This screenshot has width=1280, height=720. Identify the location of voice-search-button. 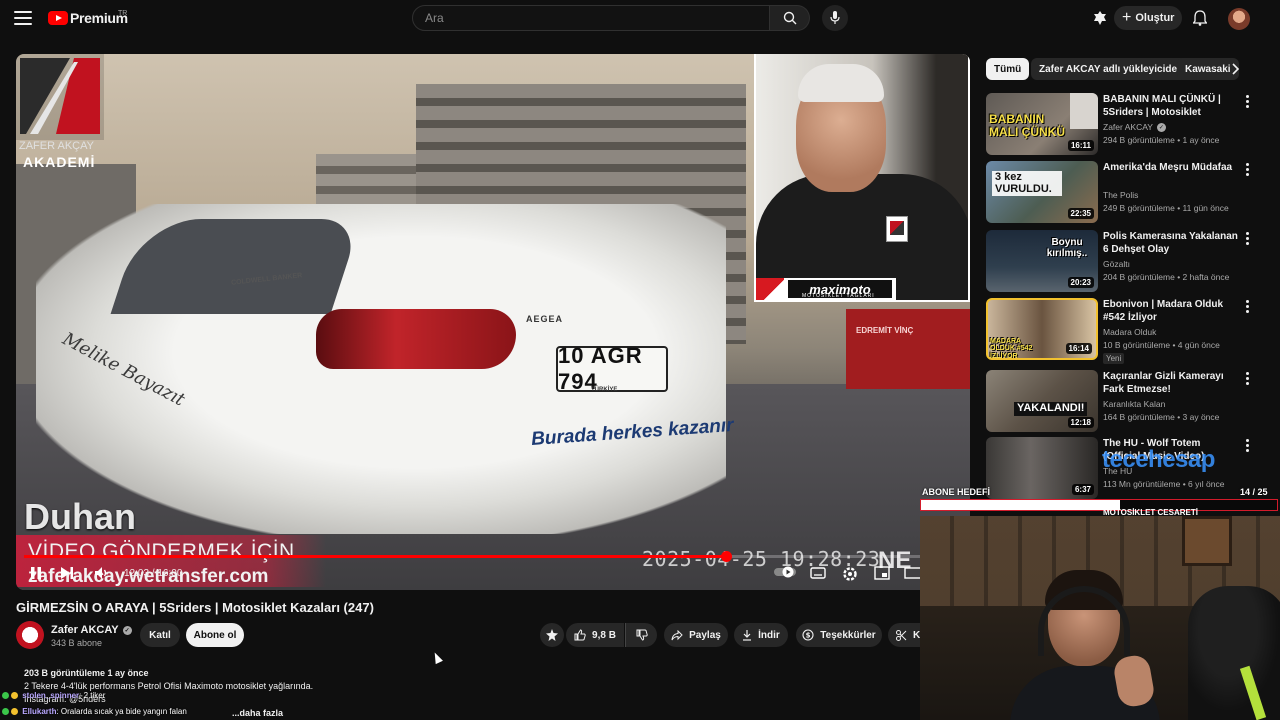
(835, 18).